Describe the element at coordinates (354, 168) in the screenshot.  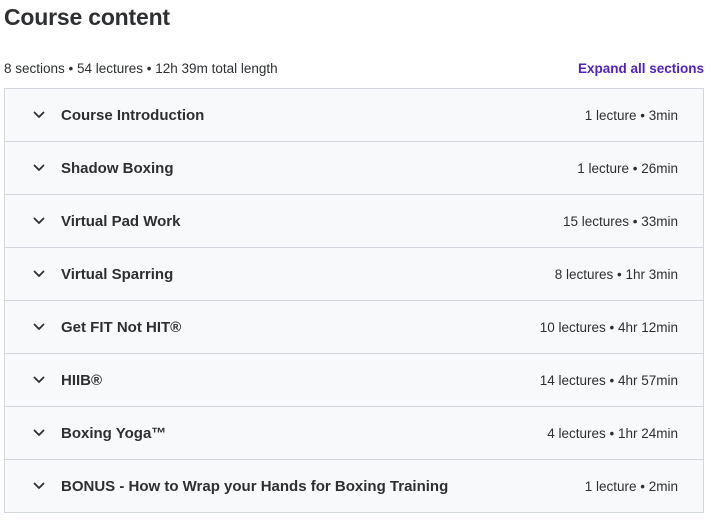
I see `section-row-shadow-boxing: Shadow Boxing 1 lecture • 26min` at that location.